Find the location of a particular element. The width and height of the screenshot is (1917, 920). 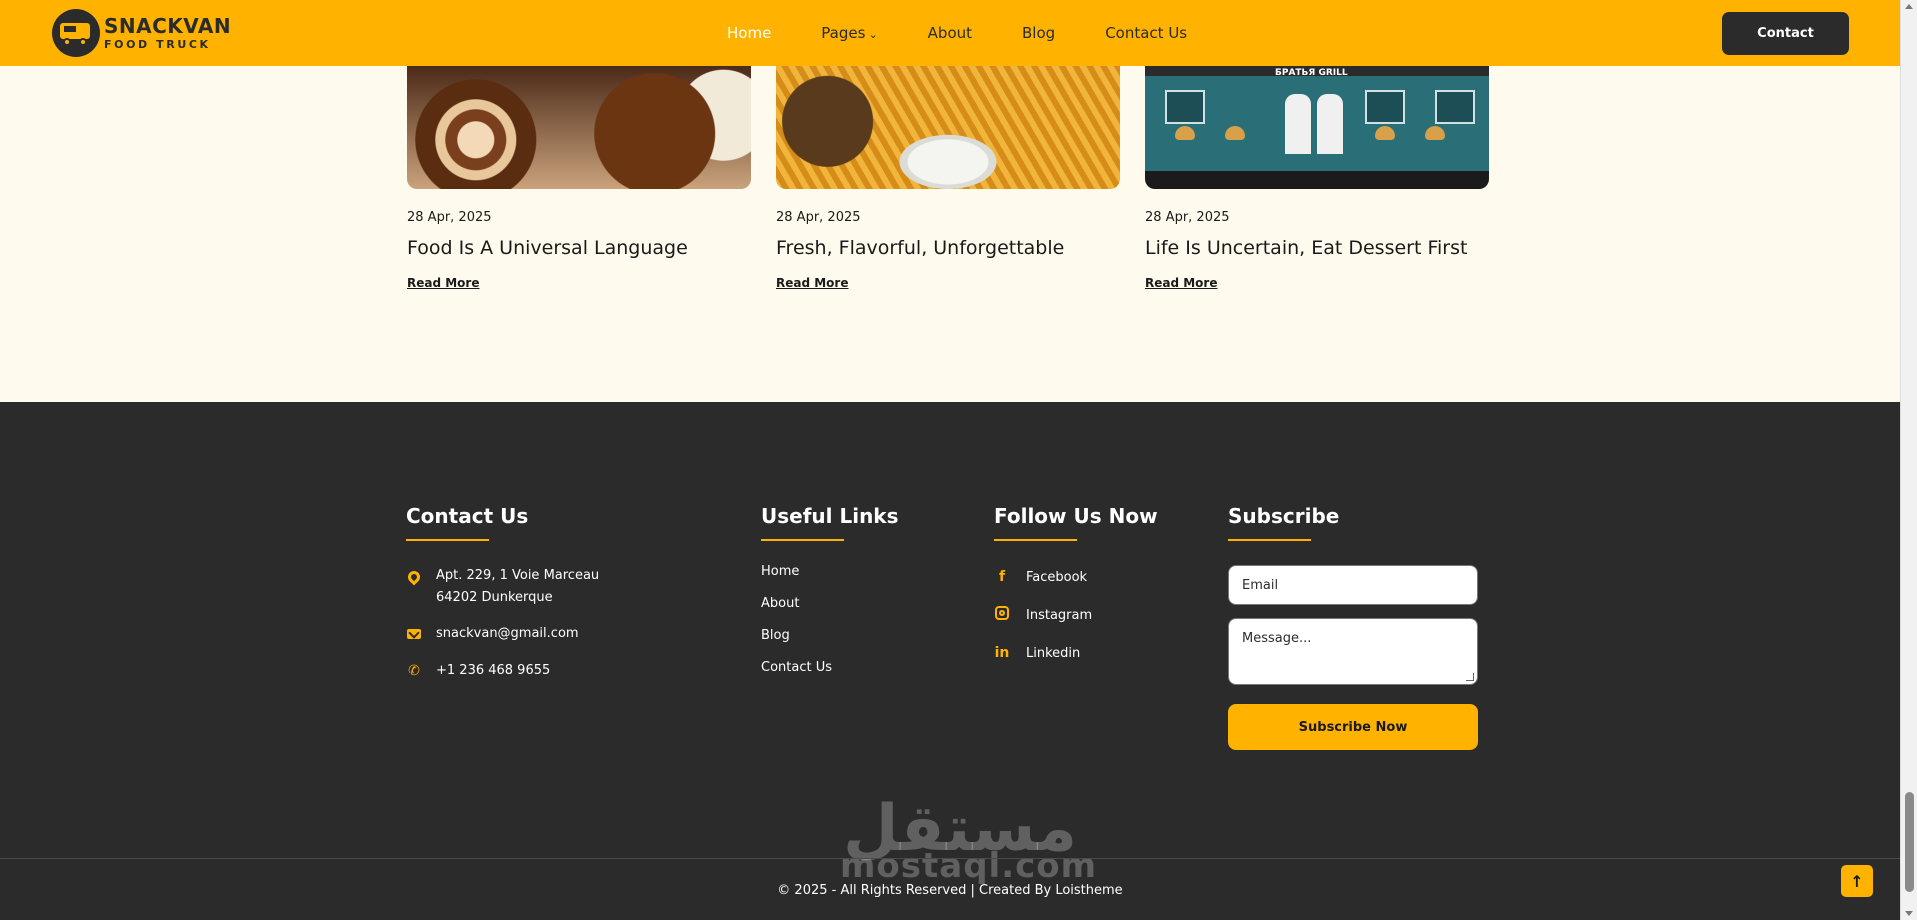

resize-handle-icon is located at coordinates (1470, 677).